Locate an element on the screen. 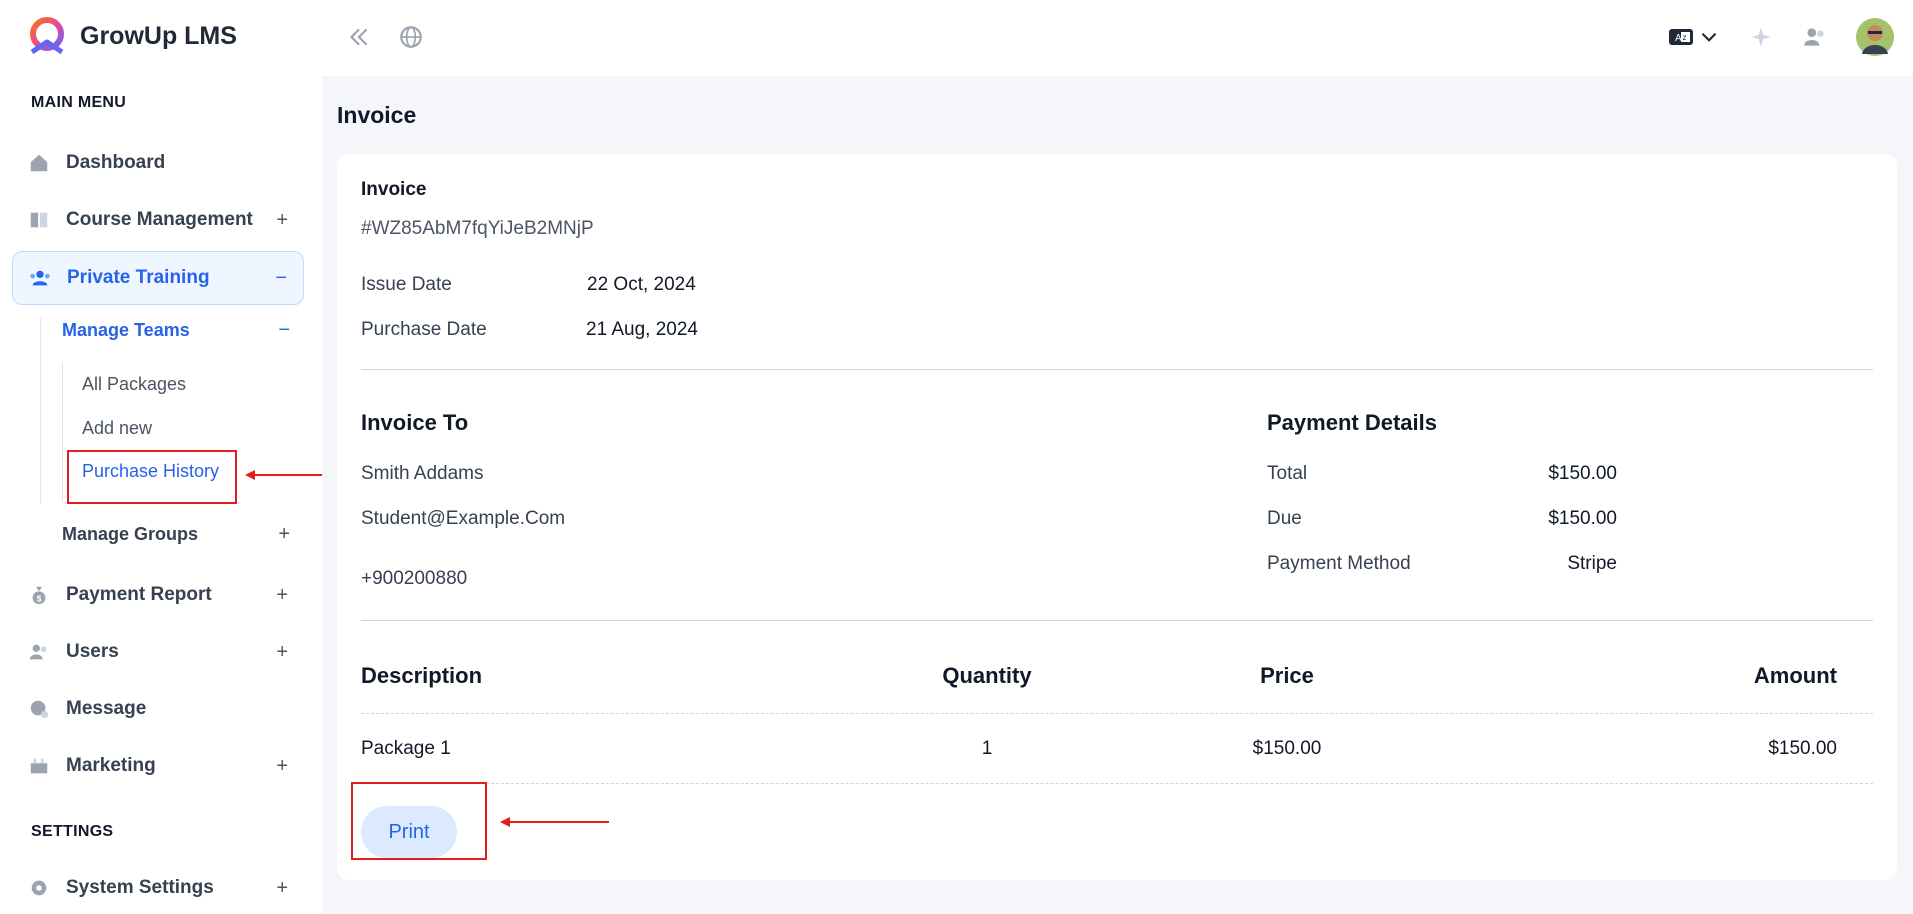 The width and height of the screenshot is (1913, 914). purchase-date-label: Purchase Date is located at coordinates (424, 329).